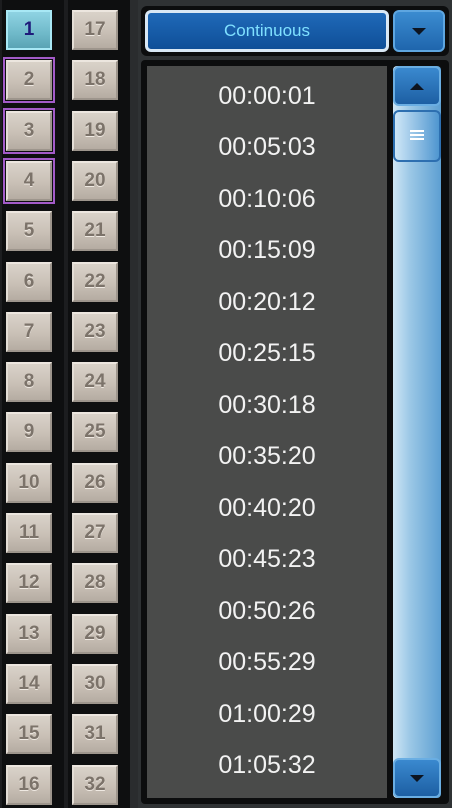 Image resolution: width=452 pixels, height=808 pixels. I want to click on channel-button-10: 10, so click(29, 482).